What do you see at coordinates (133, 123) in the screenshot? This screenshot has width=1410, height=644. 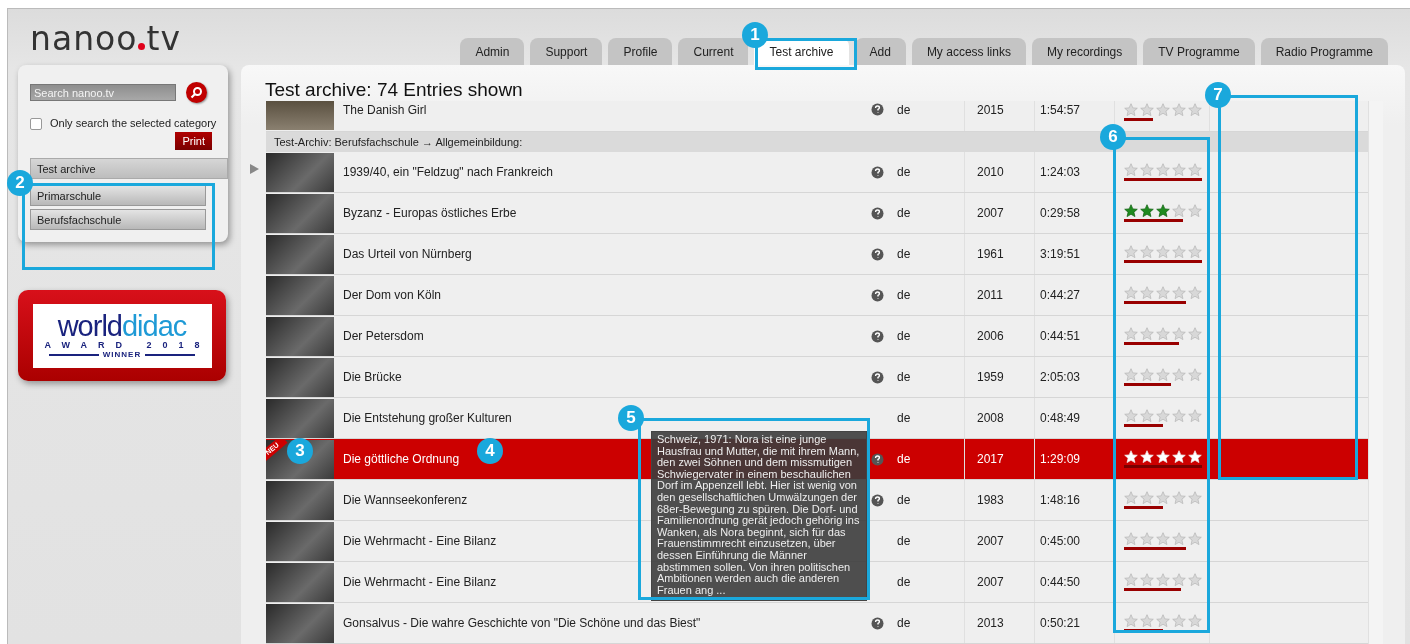 I see `checkbox-label: Only search the selected category` at bounding box center [133, 123].